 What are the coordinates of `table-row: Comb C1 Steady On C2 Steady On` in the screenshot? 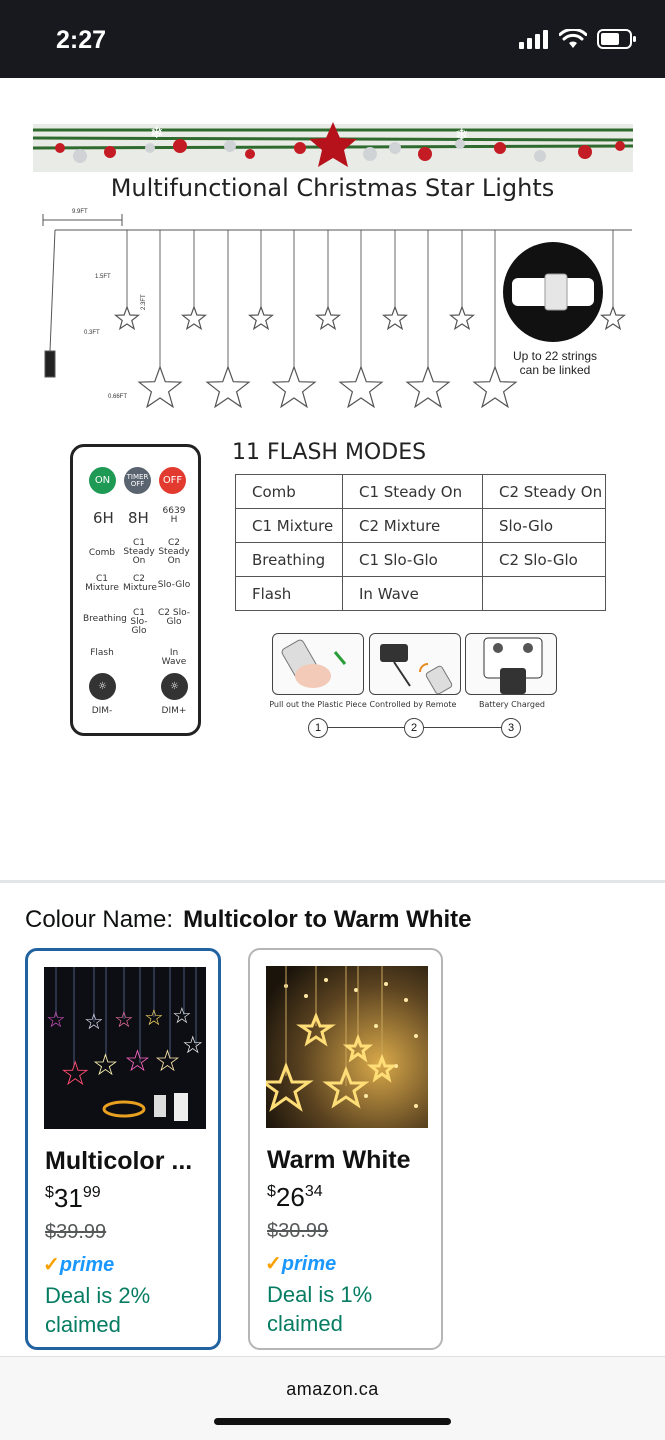 It's located at (420, 491).